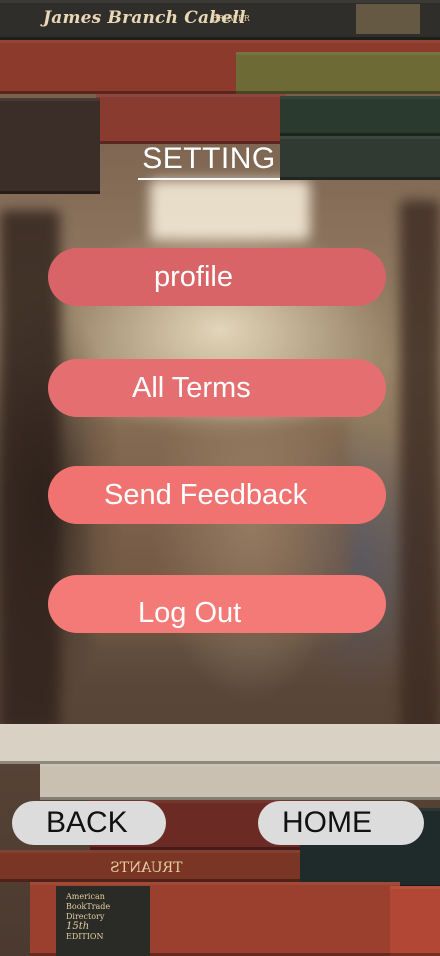  What do you see at coordinates (231, 18) in the screenshot?
I see `book-subtitle: BREWER` at bounding box center [231, 18].